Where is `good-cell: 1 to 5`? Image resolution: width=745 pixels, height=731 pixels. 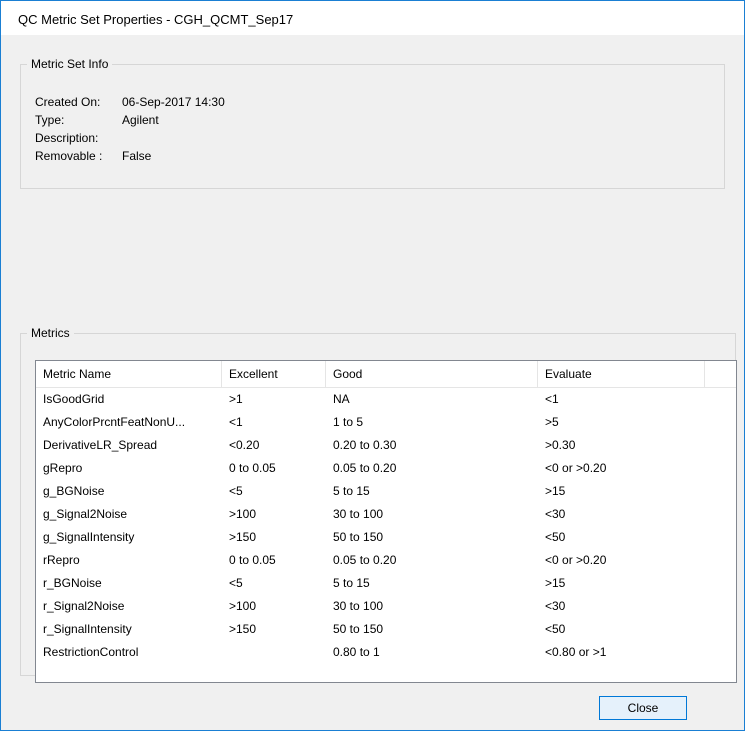 good-cell: 1 to 5 is located at coordinates (348, 422).